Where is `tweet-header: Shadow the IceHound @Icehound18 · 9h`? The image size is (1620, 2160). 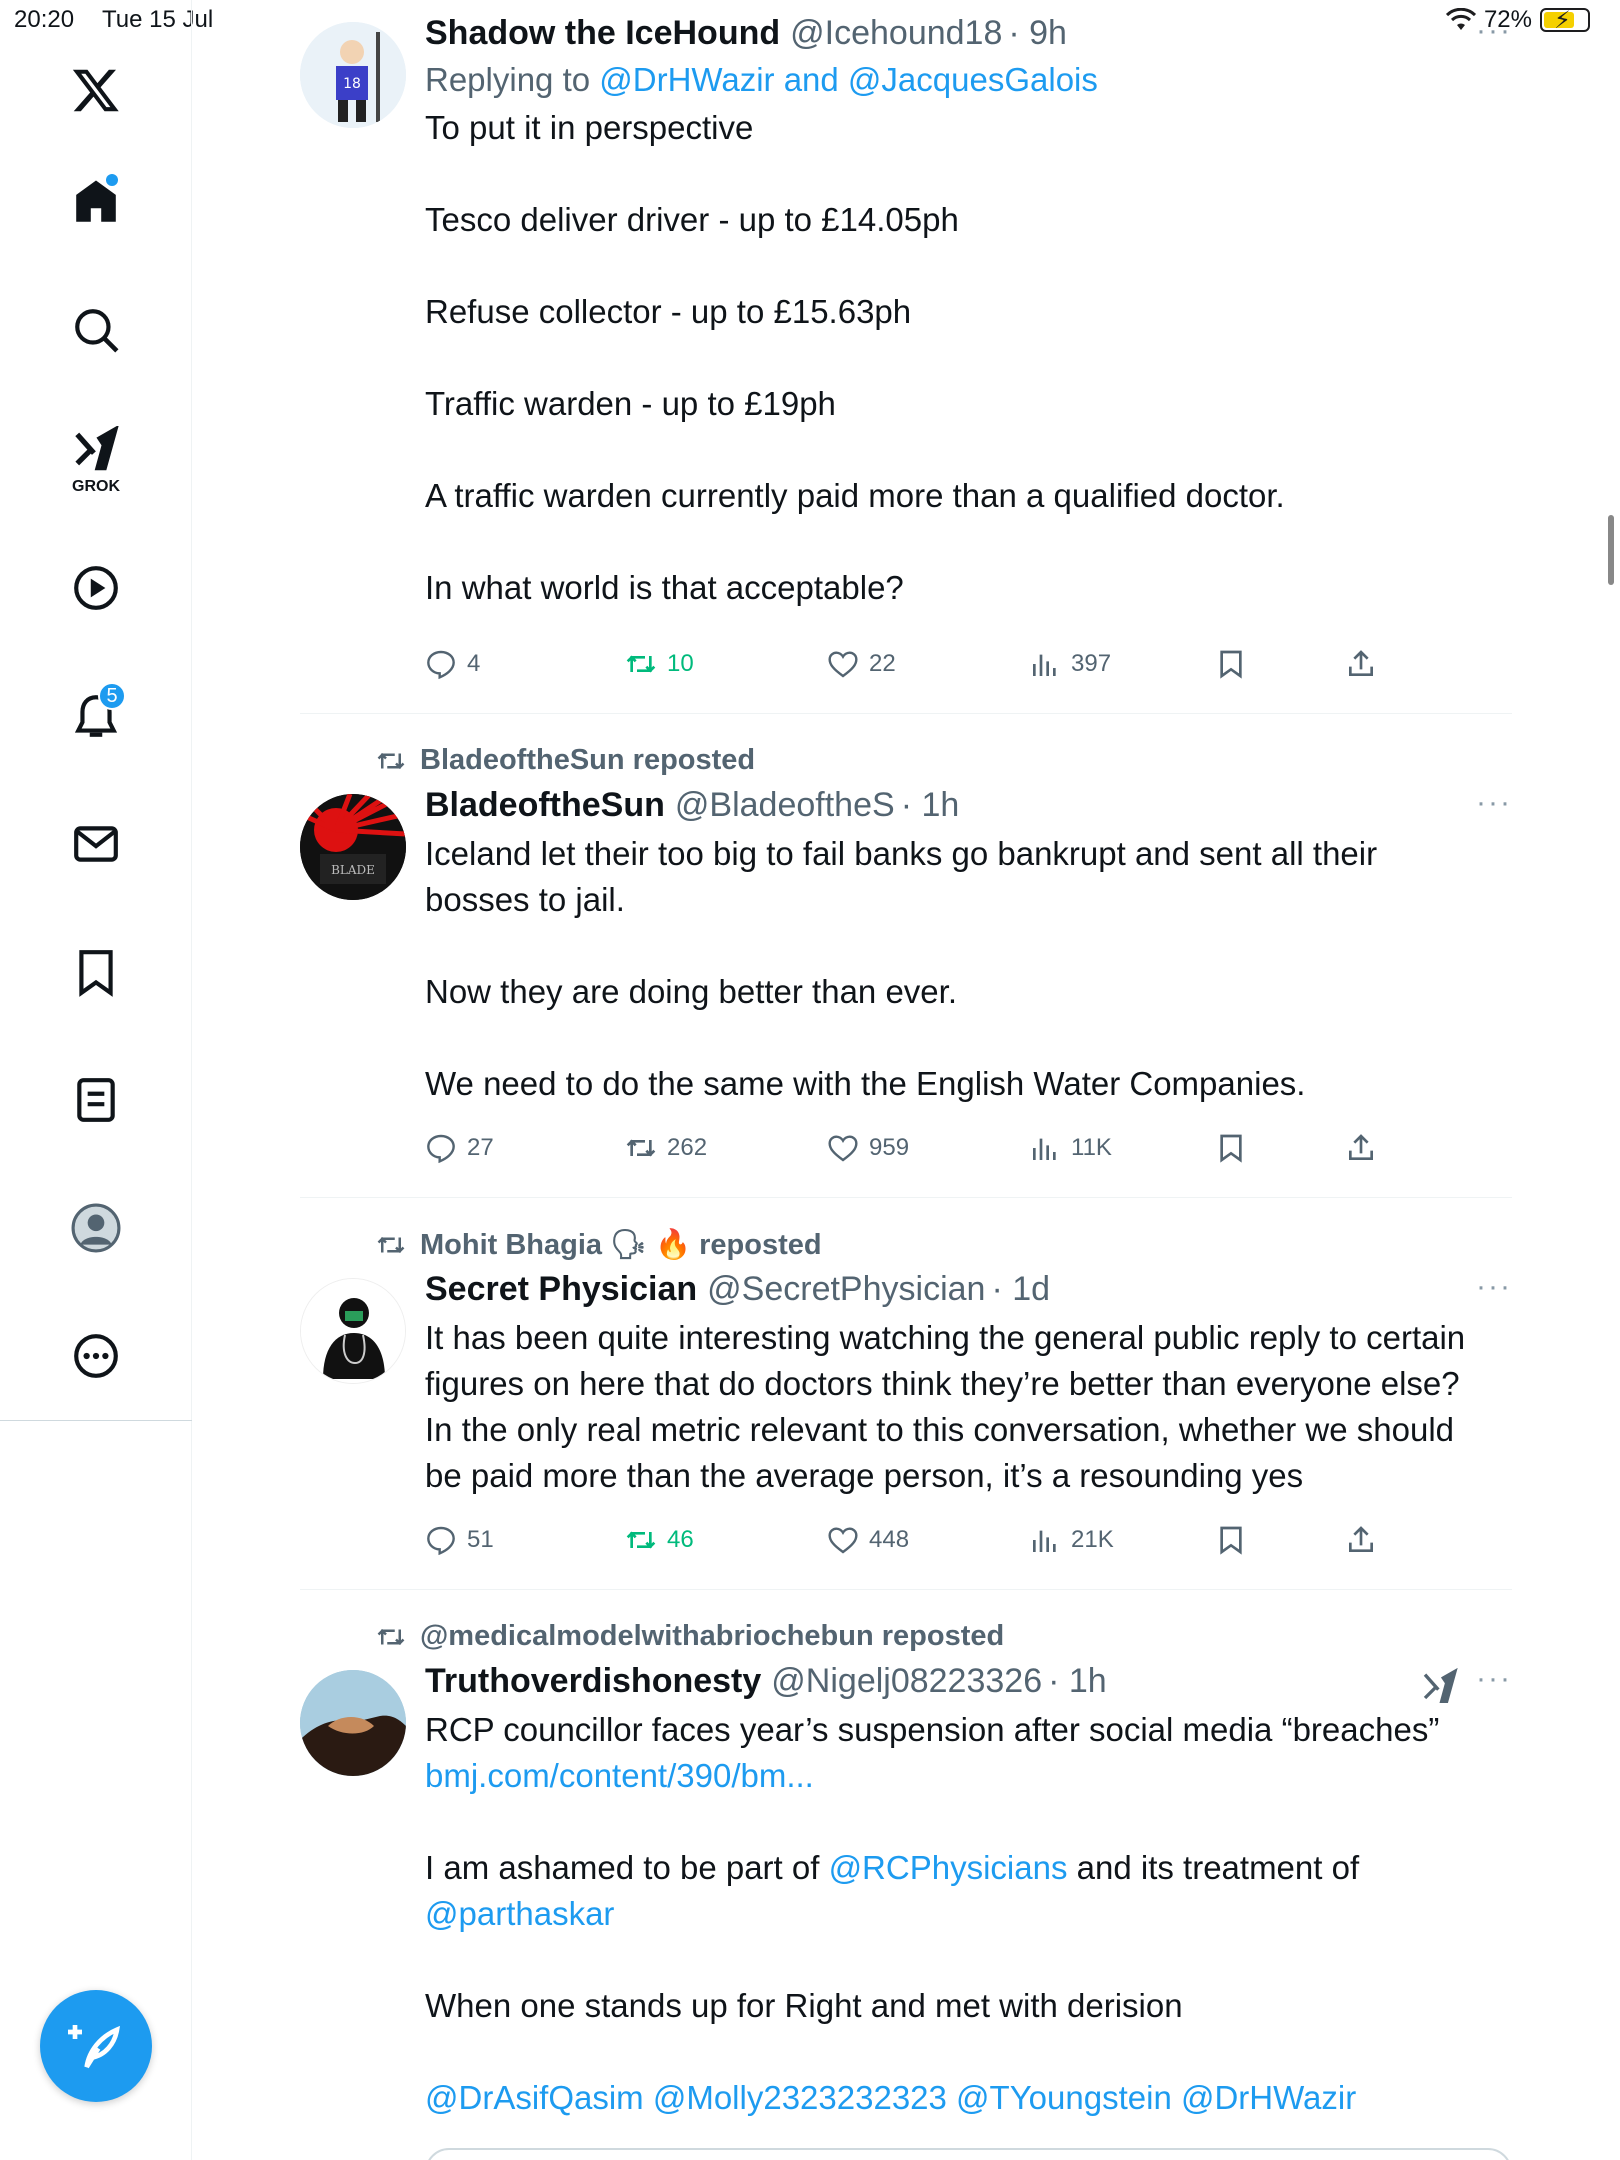 tweet-header: Shadow the IceHound @Icehound18 · 9h is located at coordinates (968, 33).